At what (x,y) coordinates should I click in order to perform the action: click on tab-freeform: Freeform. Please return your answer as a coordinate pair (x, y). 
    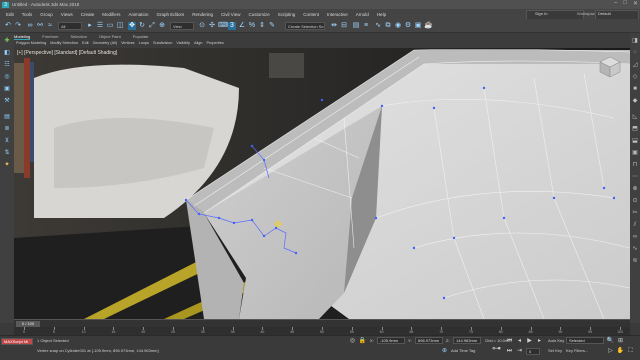
    Looking at the image, I should click on (50, 37).